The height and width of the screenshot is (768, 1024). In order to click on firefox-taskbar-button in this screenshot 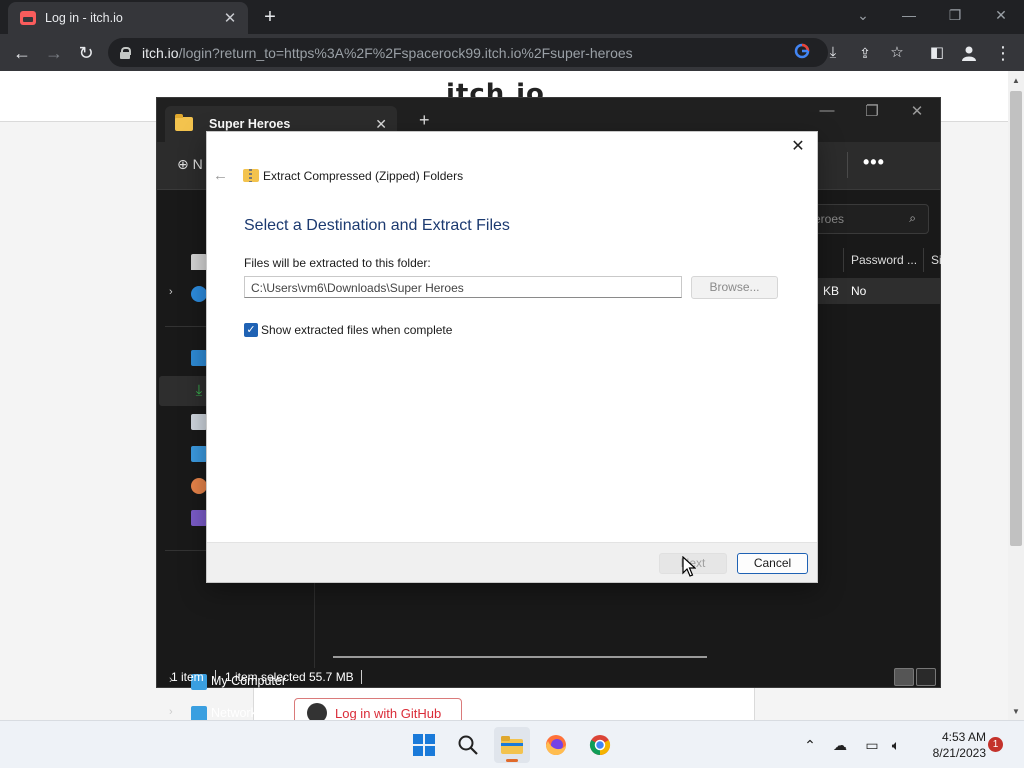, I will do `click(556, 745)`.